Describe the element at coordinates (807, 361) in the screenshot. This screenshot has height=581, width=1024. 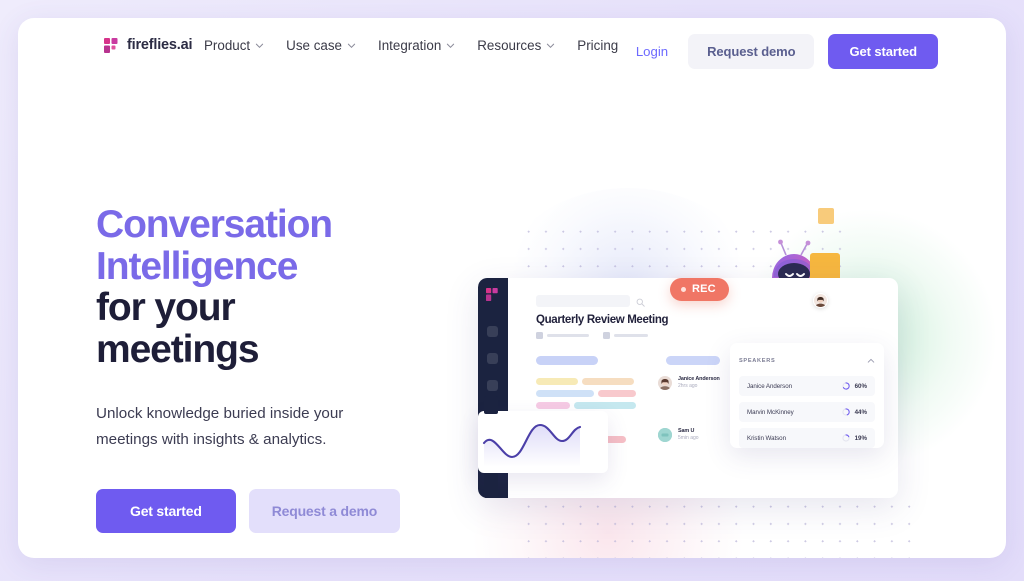
I see `speakers-panel-header: SPEAKERS` at that location.